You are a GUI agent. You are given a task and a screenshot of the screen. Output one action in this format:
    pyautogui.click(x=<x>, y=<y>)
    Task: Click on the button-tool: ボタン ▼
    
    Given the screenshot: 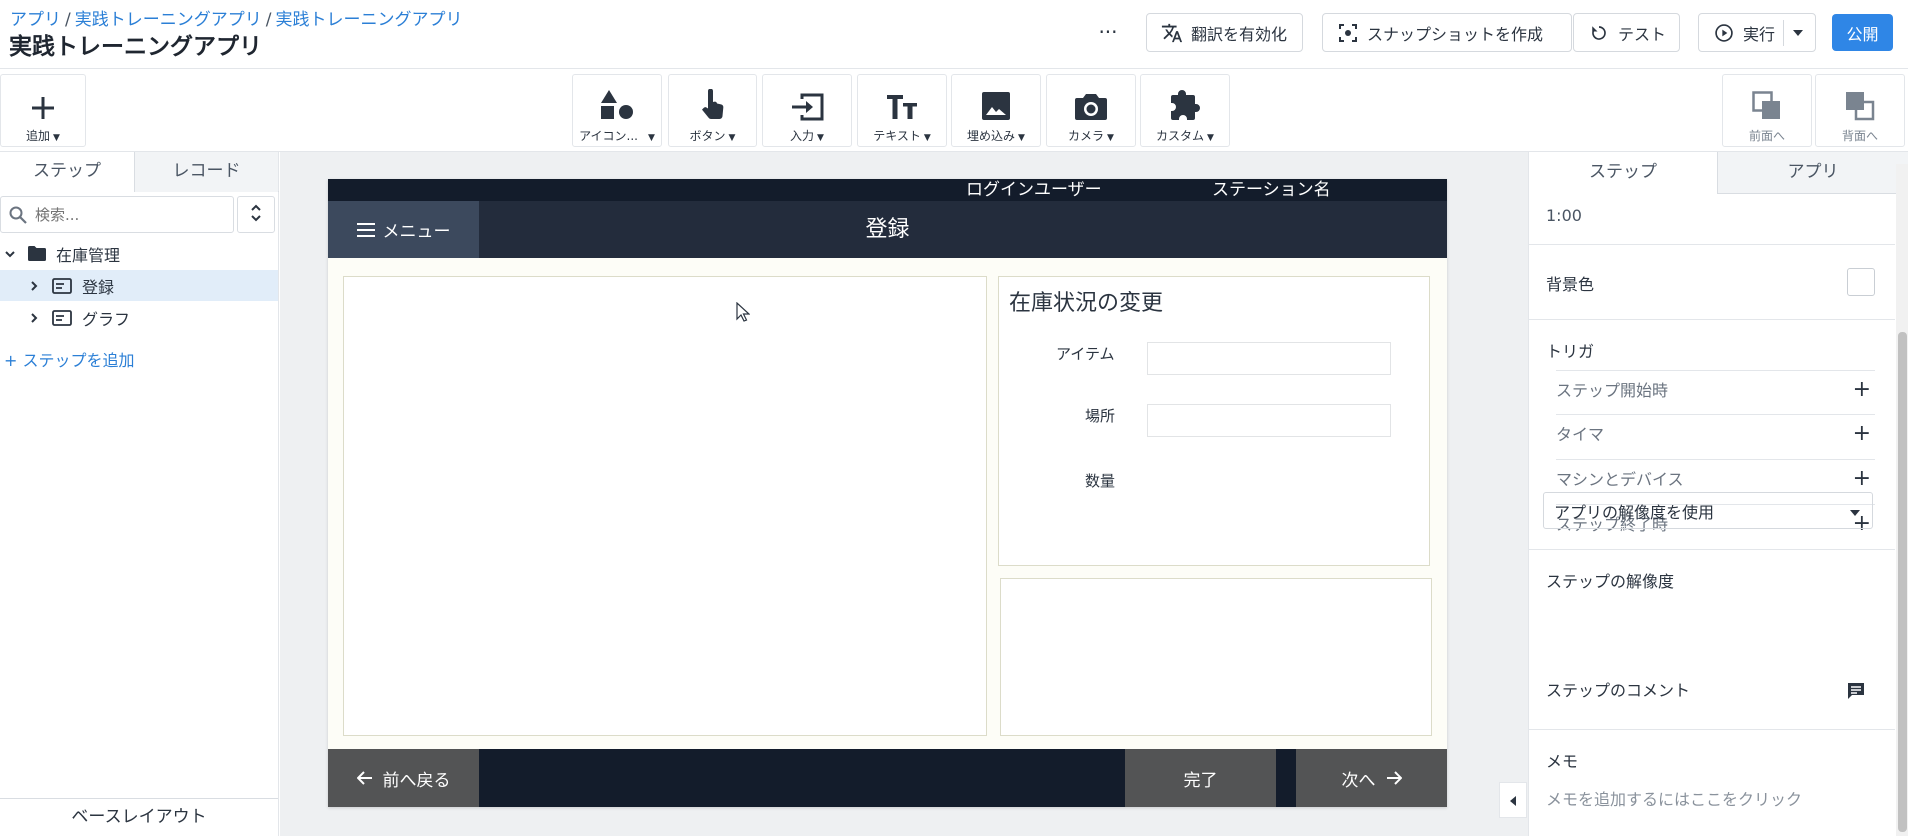 What is the action you would take?
    pyautogui.click(x=712, y=110)
    